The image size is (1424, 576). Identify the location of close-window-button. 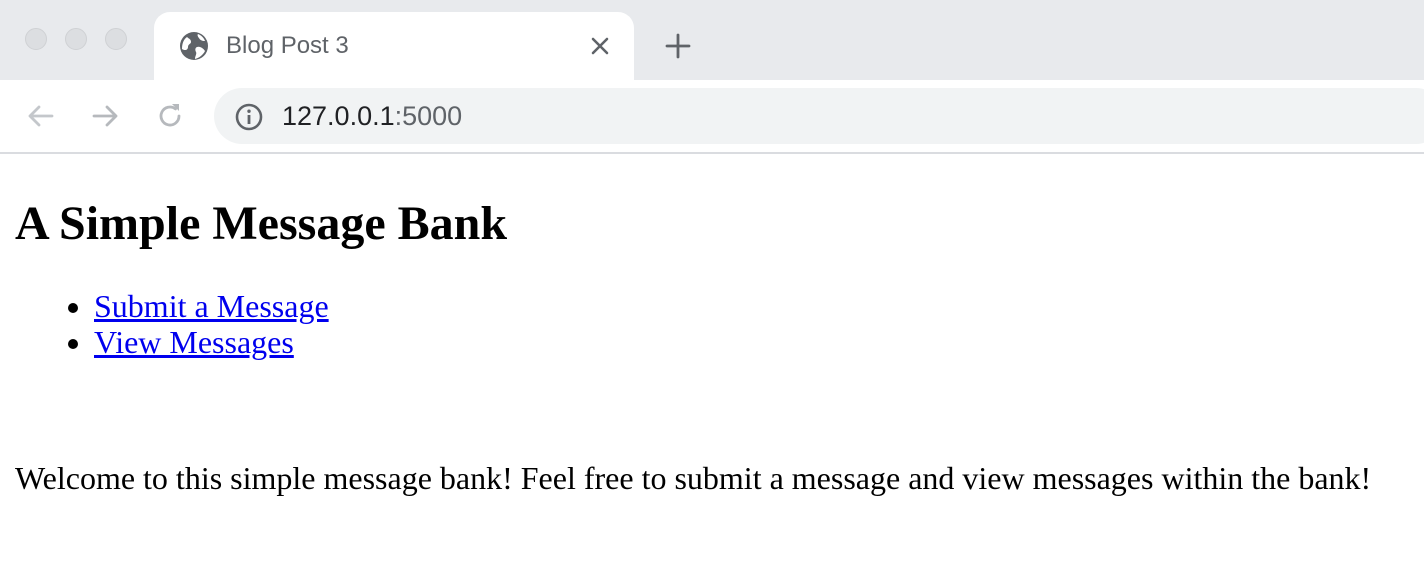
(36, 39).